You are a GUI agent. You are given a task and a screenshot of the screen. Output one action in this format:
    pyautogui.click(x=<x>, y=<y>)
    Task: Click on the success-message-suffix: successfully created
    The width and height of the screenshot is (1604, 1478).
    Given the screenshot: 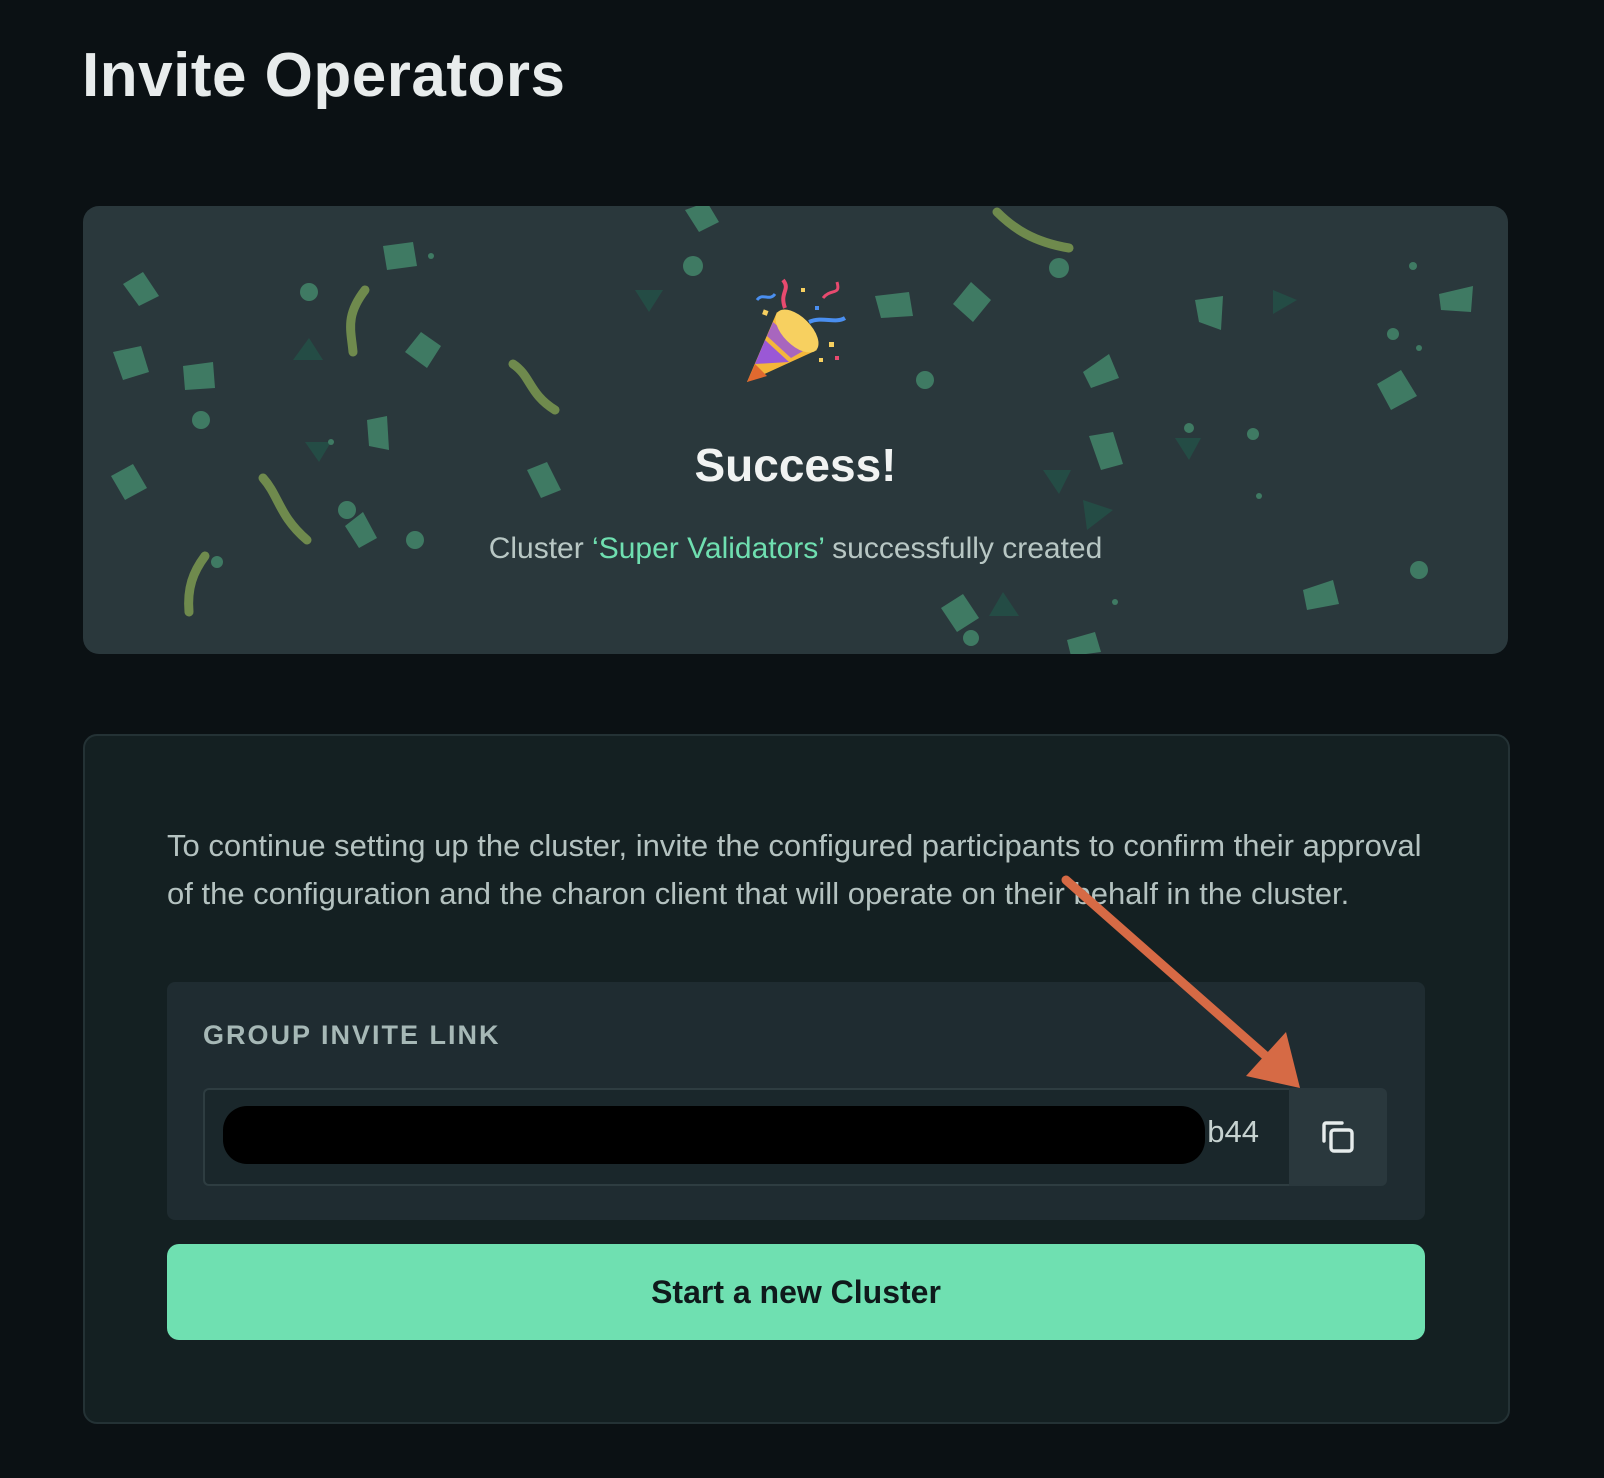 What is the action you would take?
    pyautogui.click(x=963, y=548)
    